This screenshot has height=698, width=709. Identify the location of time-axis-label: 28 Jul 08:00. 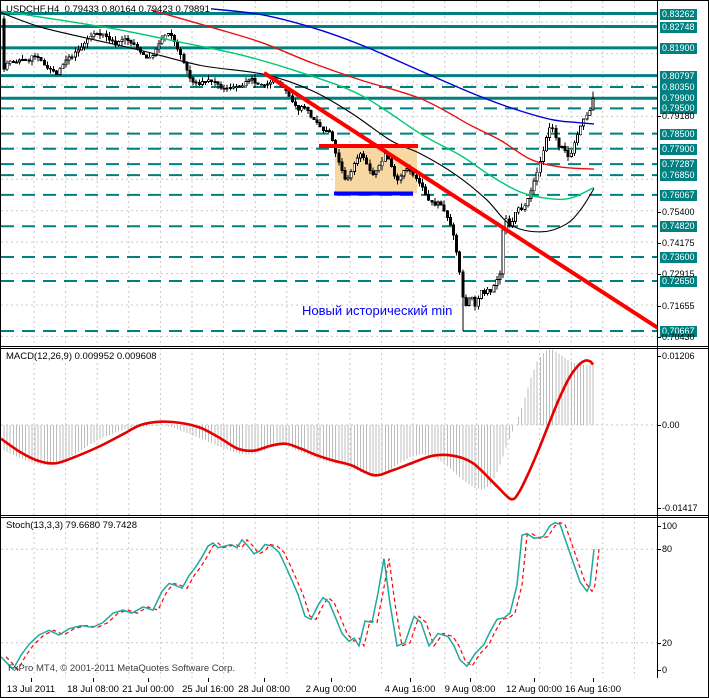
(264, 689).